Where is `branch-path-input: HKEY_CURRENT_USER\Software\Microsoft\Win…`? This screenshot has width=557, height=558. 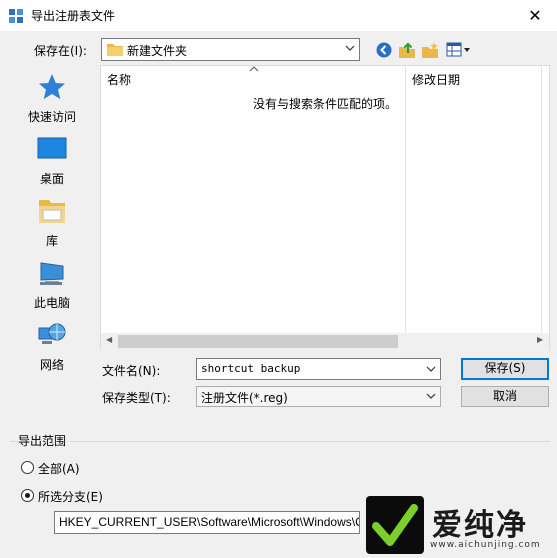 branch-path-input: HKEY_CURRENT_USER\Software\Microsoft\Win… is located at coordinates (207, 522).